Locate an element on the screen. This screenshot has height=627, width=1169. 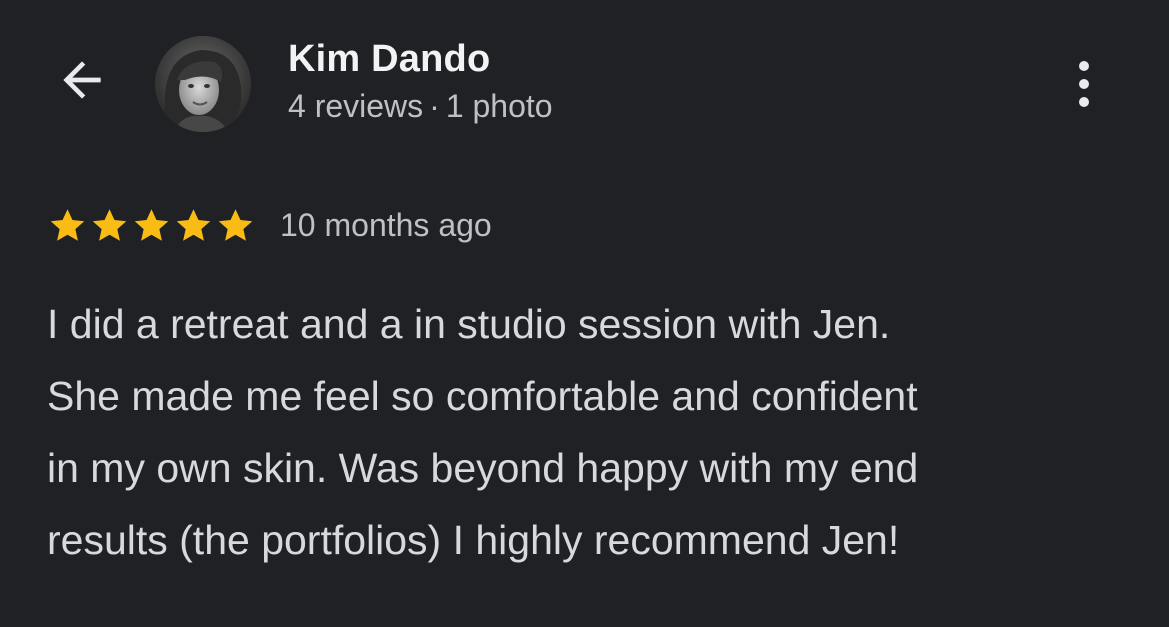
reviewer-meta: 4 reviews · 1 photo is located at coordinates (420, 106).